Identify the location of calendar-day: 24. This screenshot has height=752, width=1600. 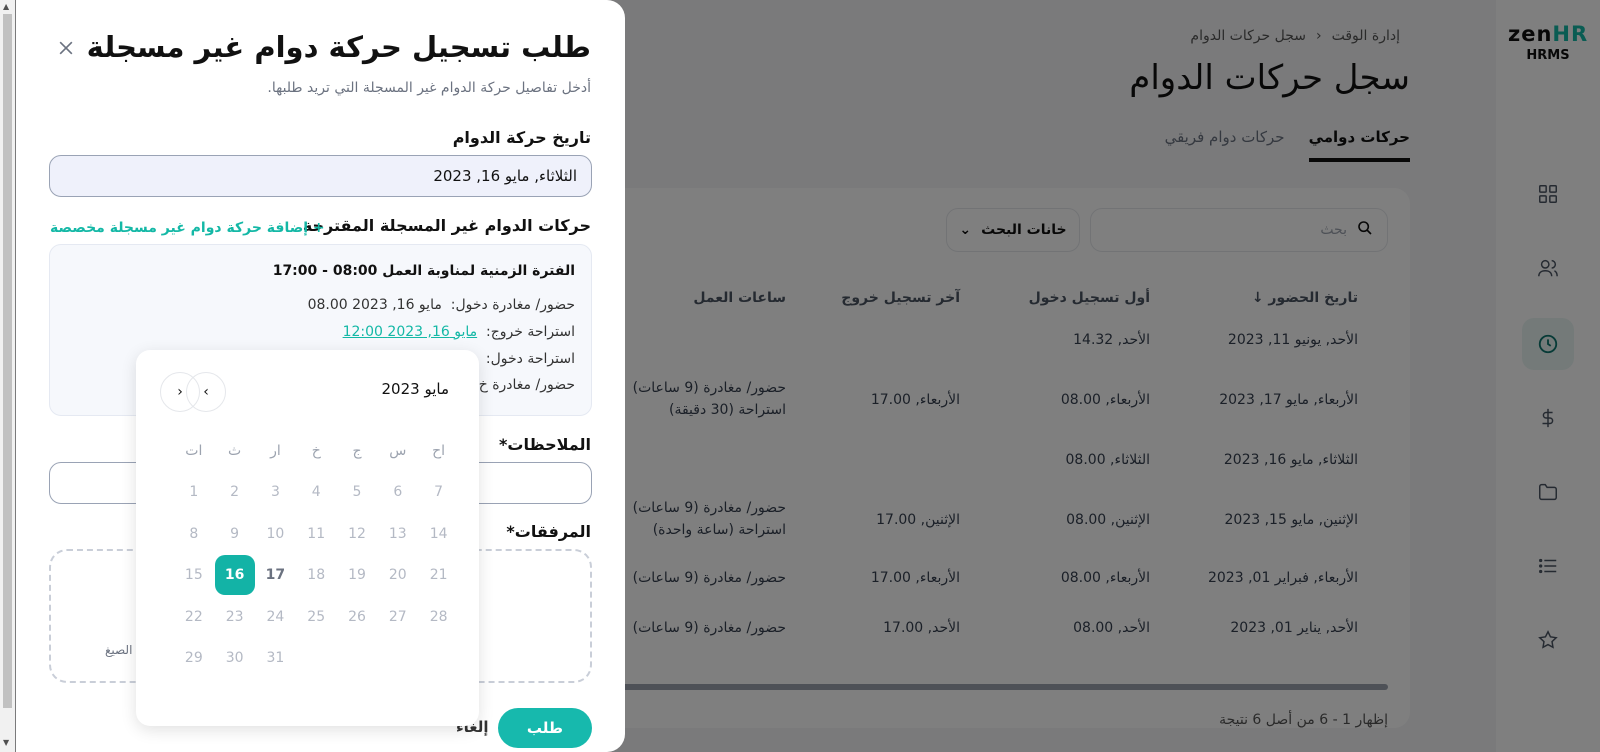
(275, 617).